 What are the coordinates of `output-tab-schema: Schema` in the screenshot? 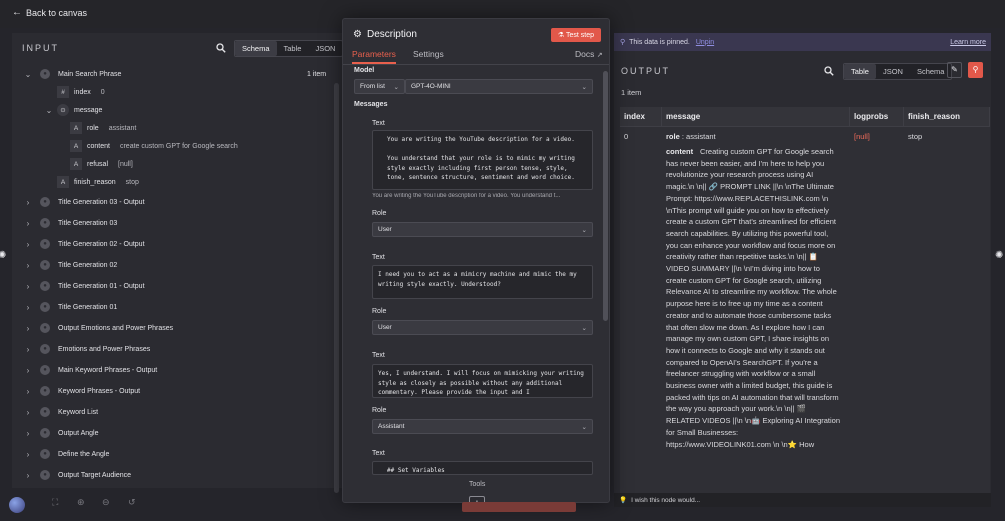 It's located at (931, 71).